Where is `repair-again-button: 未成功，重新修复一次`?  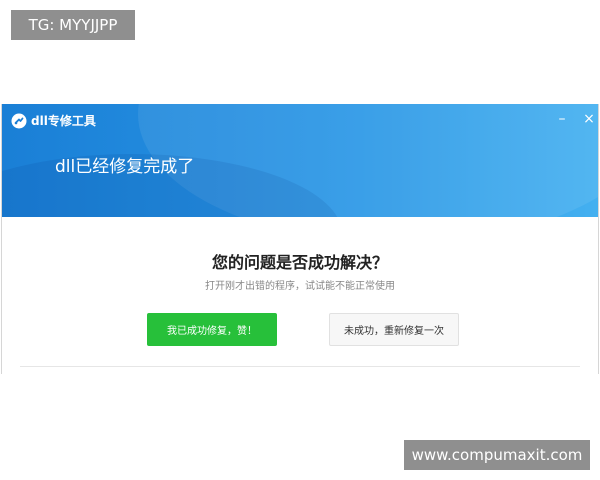
repair-again-button: 未成功，重新修复一次 is located at coordinates (394, 329).